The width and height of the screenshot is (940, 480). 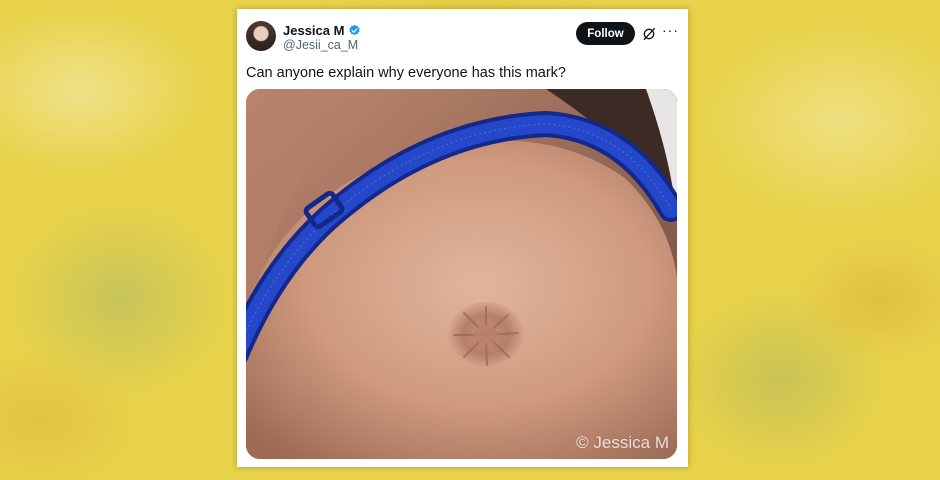 I want to click on avatar, so click(x=261, y=36).